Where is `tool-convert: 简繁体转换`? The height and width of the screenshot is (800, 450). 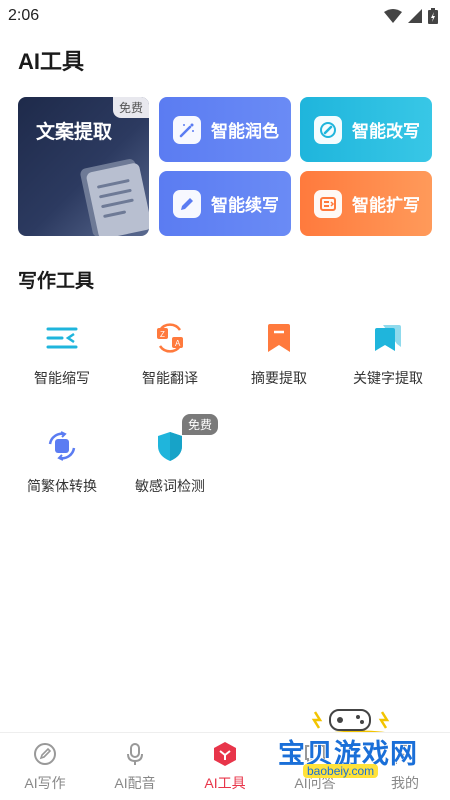
tool-convert: 简繁体转换 is located at coordinates (62, 461).